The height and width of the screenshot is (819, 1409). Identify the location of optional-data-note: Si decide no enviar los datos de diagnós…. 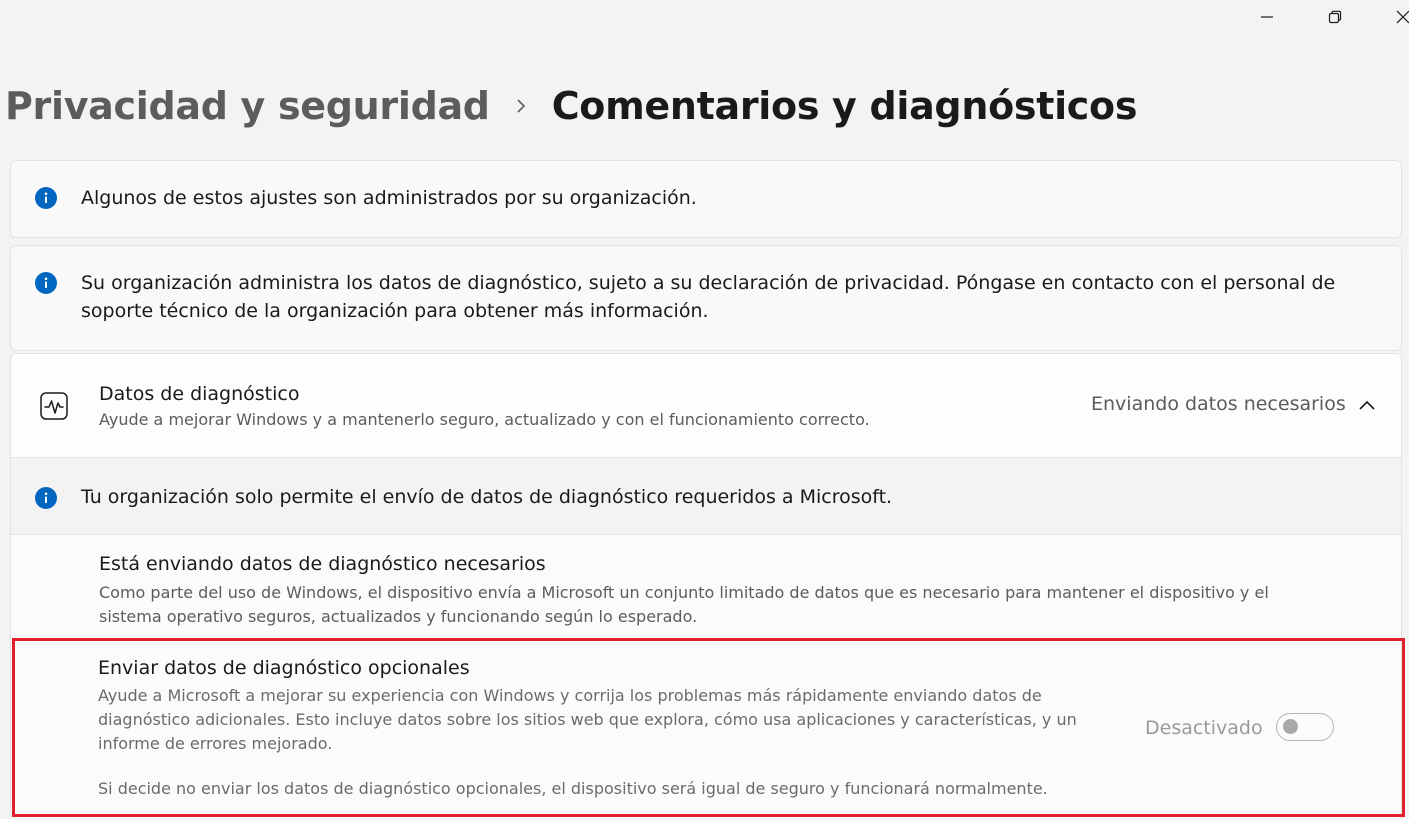
(573, 788).